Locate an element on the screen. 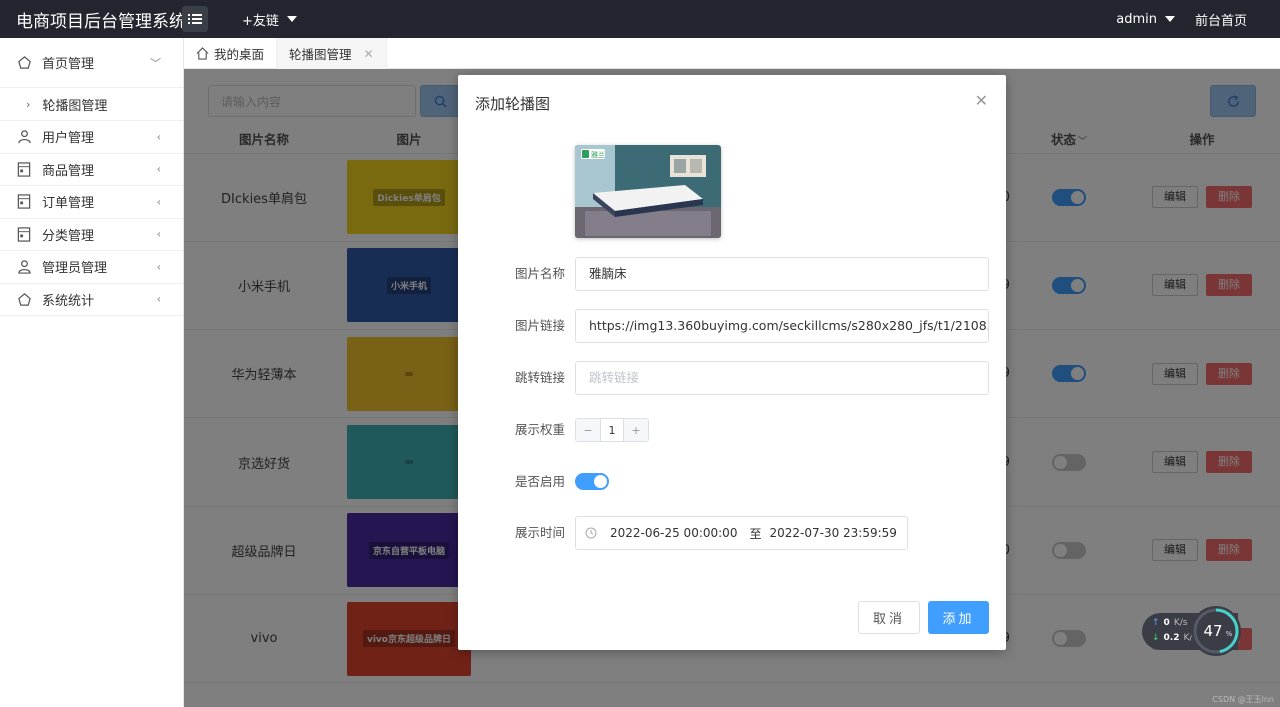  jump-label: 跳转链接 is located at coordinates (539, 377).